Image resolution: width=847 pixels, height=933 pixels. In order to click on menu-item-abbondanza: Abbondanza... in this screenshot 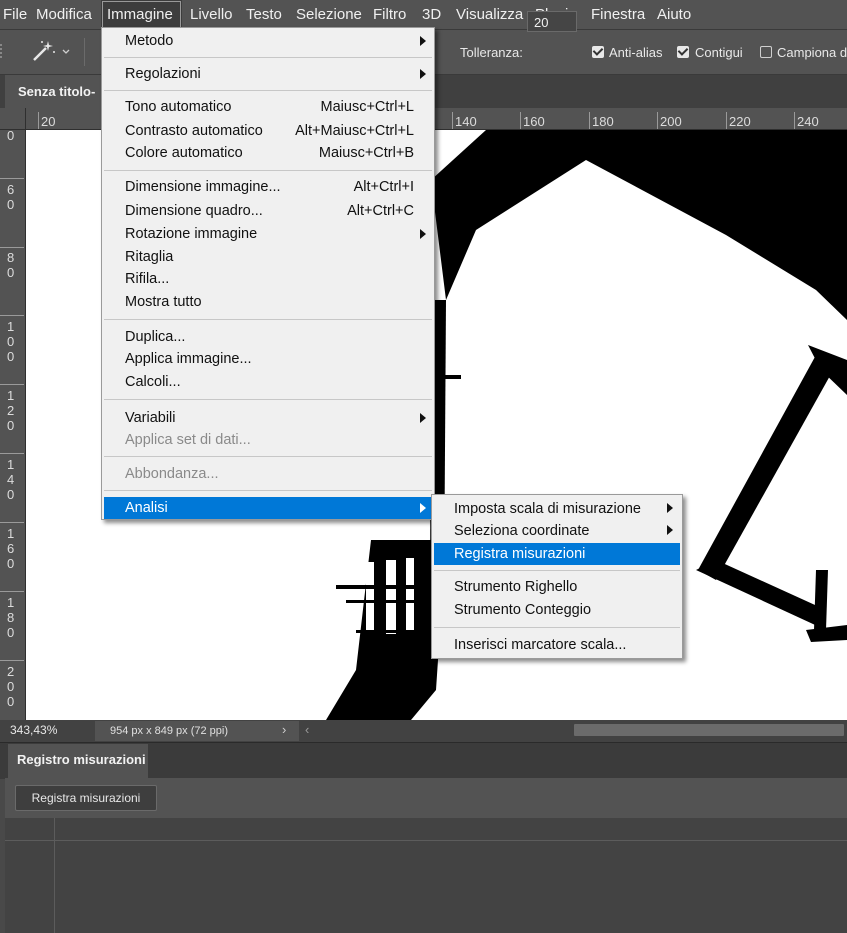, I will do `click(172, 474)`.